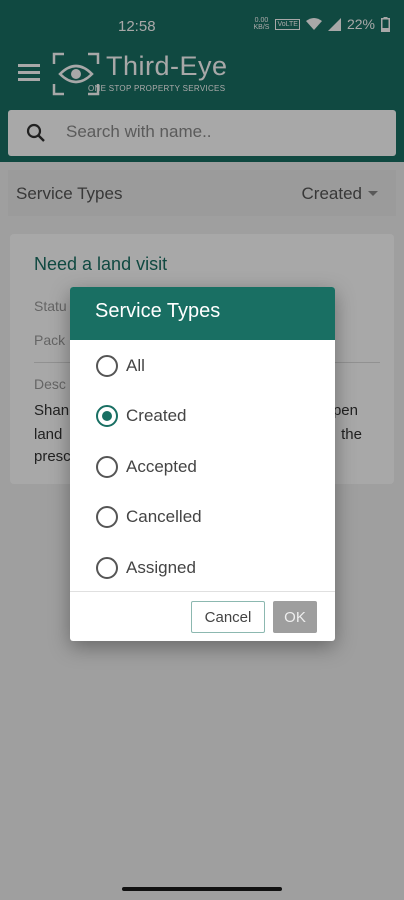 The width and height of the screenshot is (404, 900). What do you see at coordinates (228, 617) in the screenshot?
I see `cancel-button: Cancel` at bounding box center [228, 617].